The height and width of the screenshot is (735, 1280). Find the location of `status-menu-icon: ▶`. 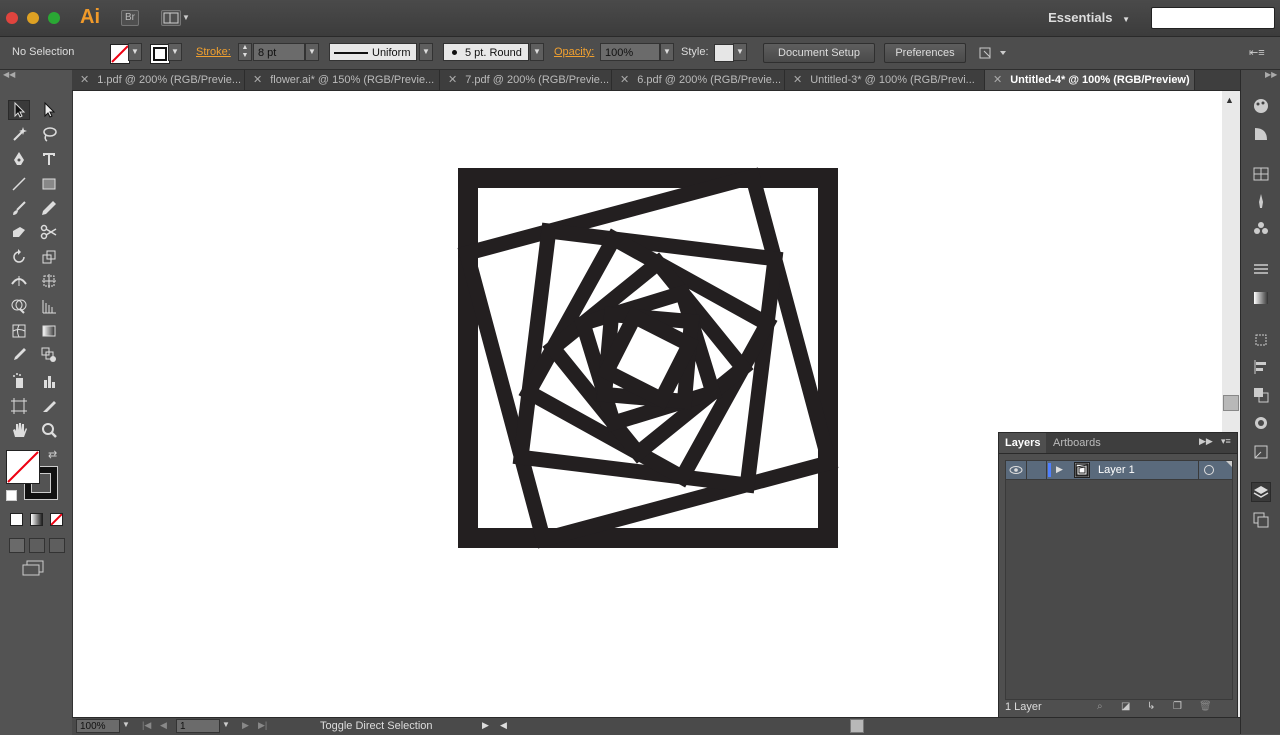

status-menu-icon: ▶ is located at coordinates (485, 725).